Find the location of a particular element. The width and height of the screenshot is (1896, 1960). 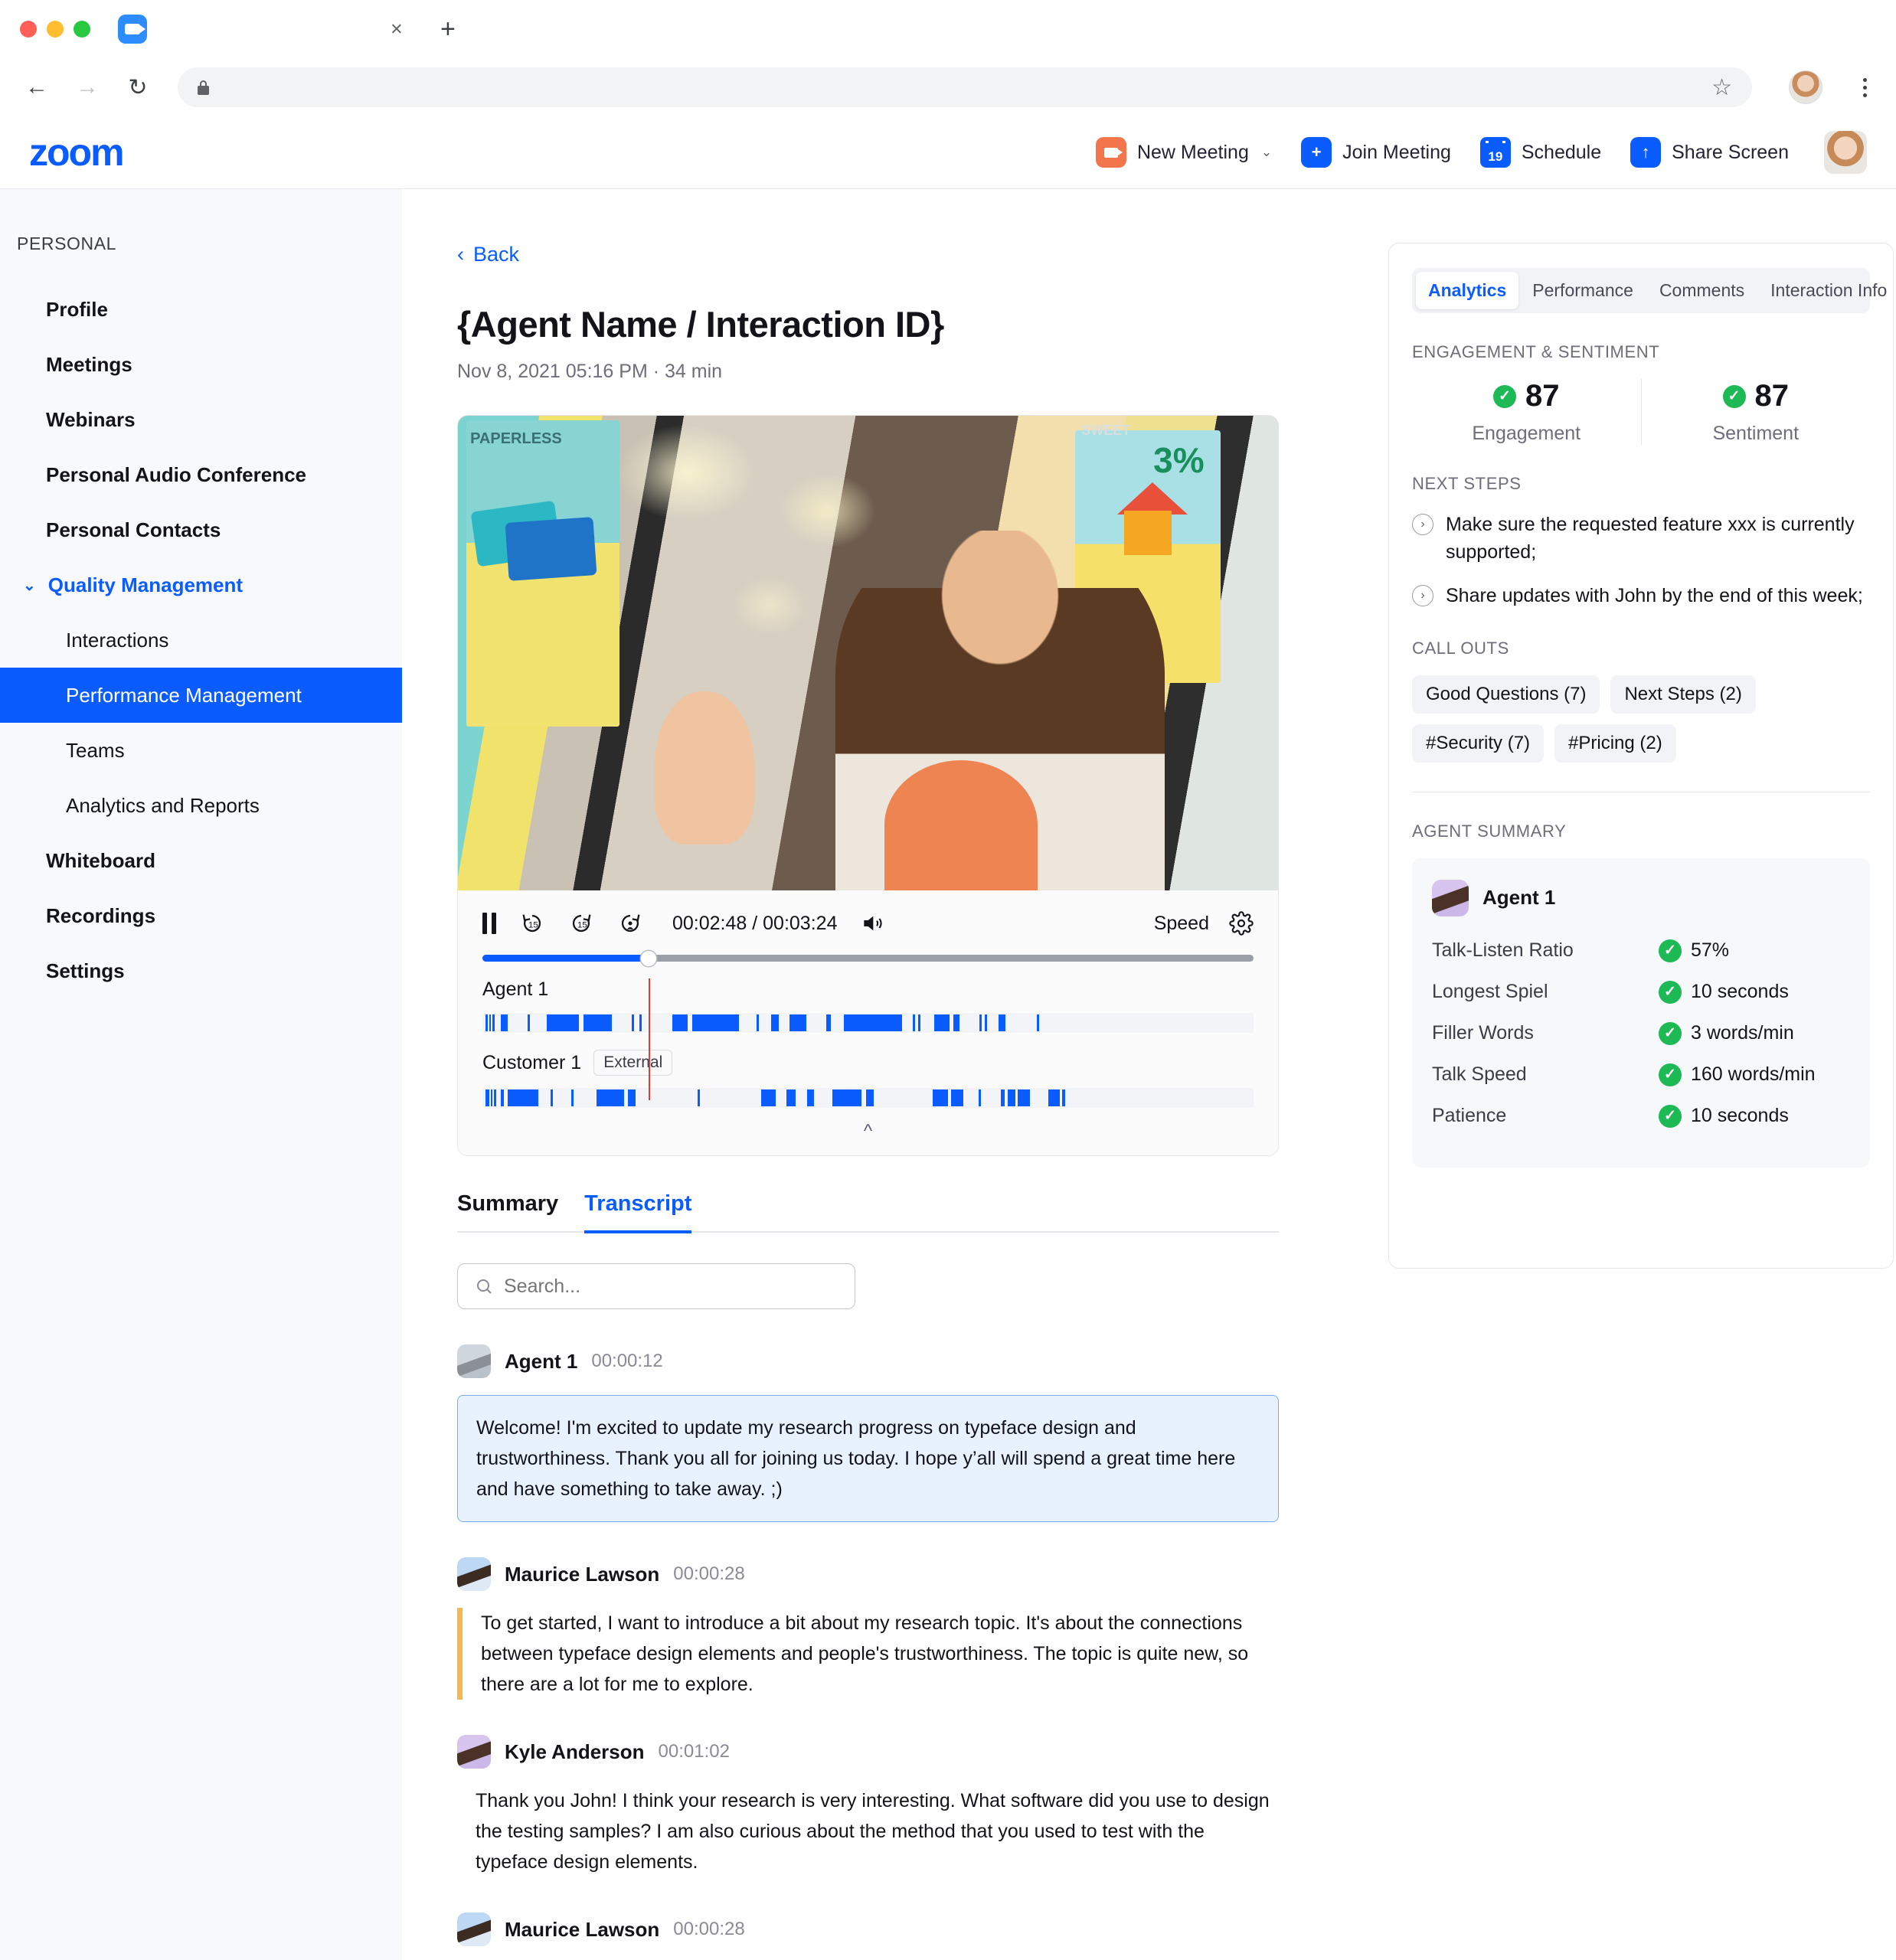

volume-button is located at coordinates (872, 923).